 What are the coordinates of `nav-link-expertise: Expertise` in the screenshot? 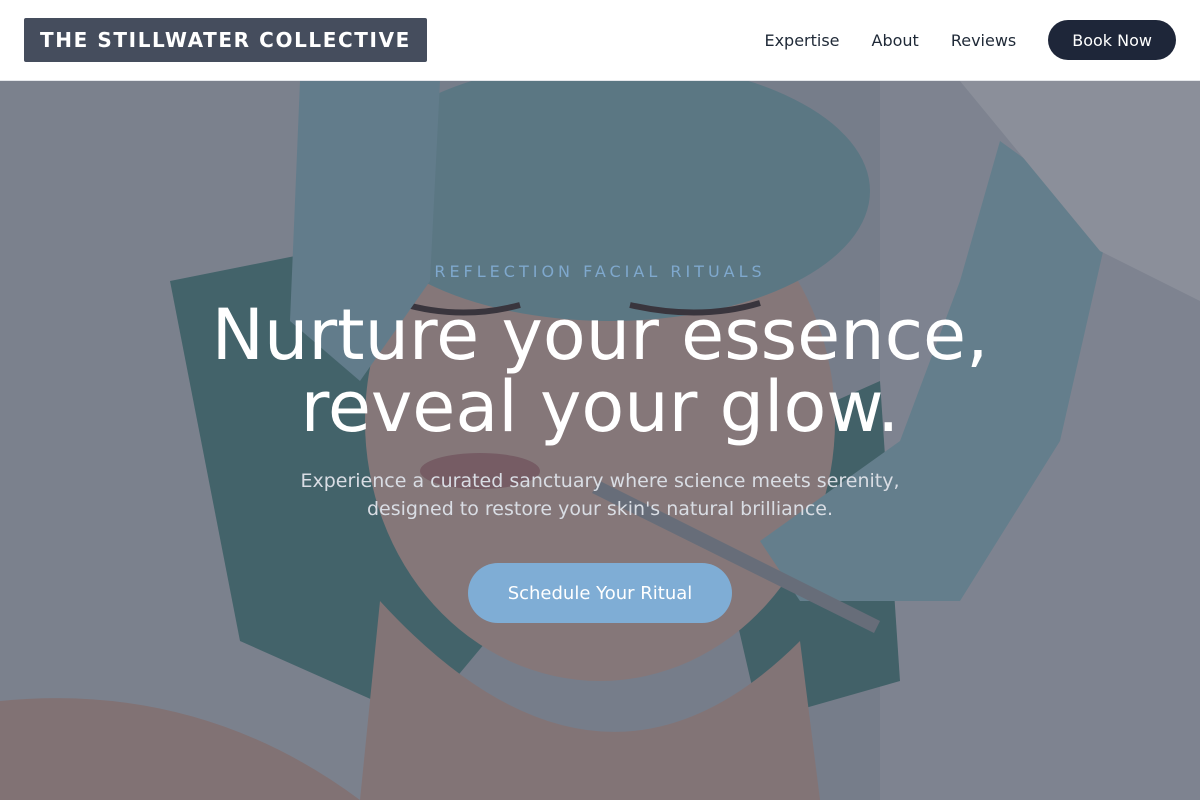 It's located at (801, 40).